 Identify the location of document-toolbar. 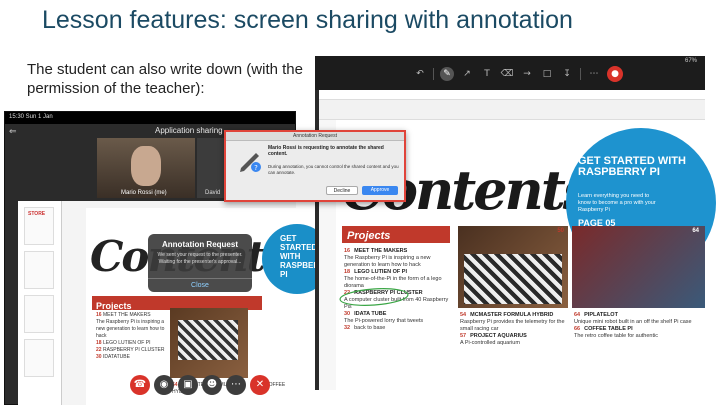
(512, 110).